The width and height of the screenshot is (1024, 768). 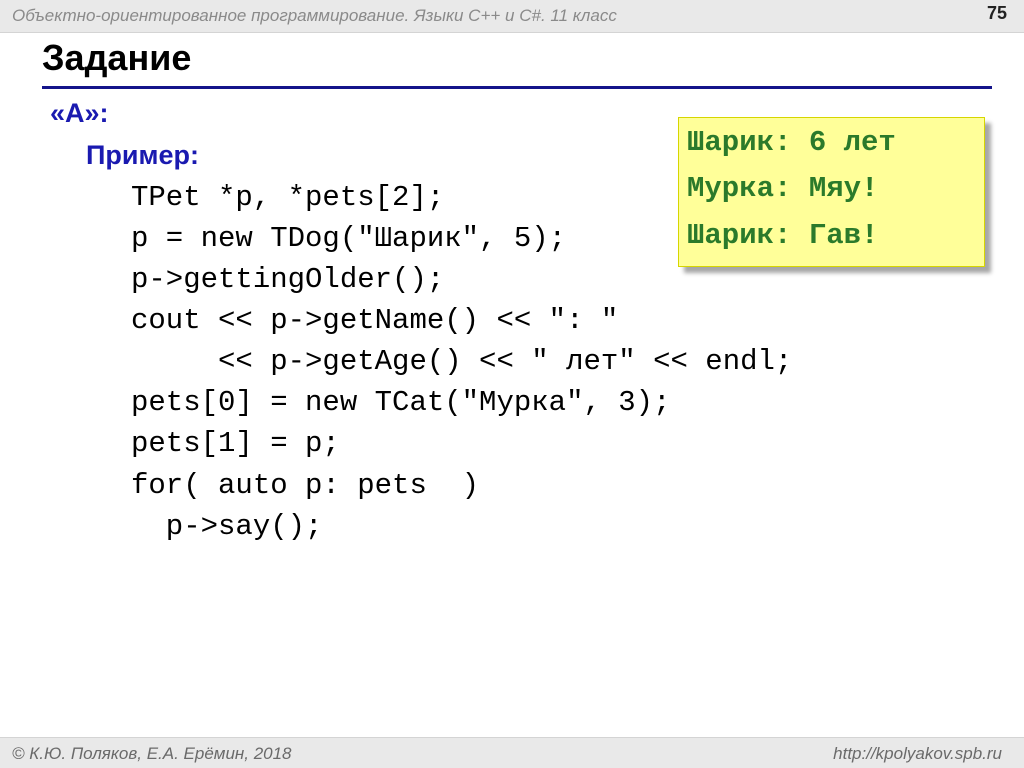 I want to click on slide-number: 75, so click(x=996, y=13).